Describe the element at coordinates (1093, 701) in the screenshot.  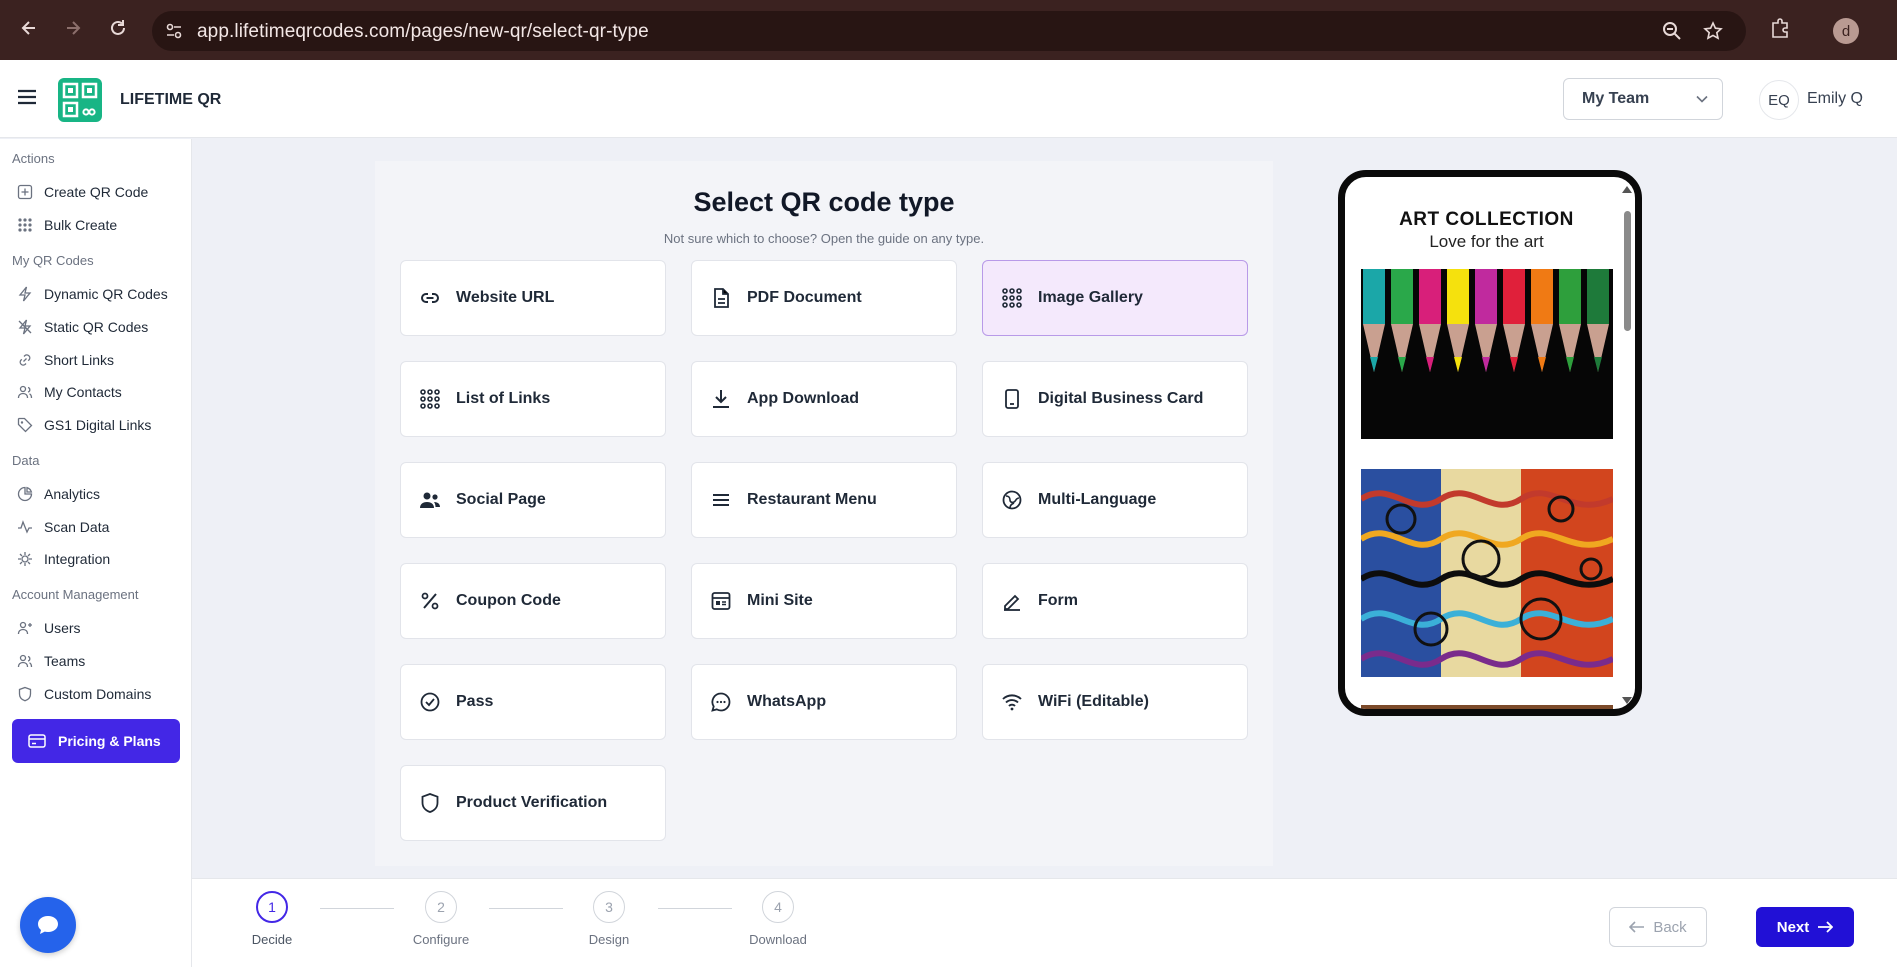
I see `qr-type-label: WiFi (Editable)` at that location.